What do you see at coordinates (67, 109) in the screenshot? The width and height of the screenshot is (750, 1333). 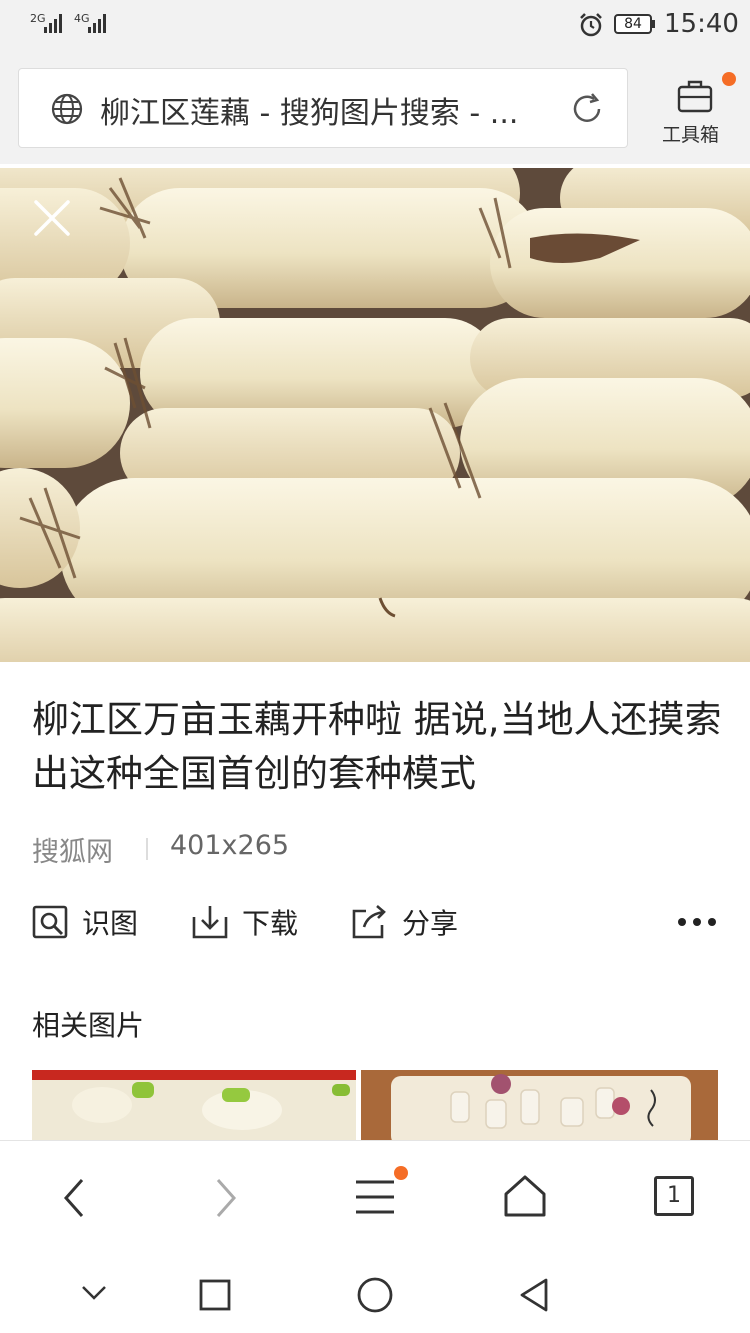 I see `globe-icon` at bounding box center [67, 109].